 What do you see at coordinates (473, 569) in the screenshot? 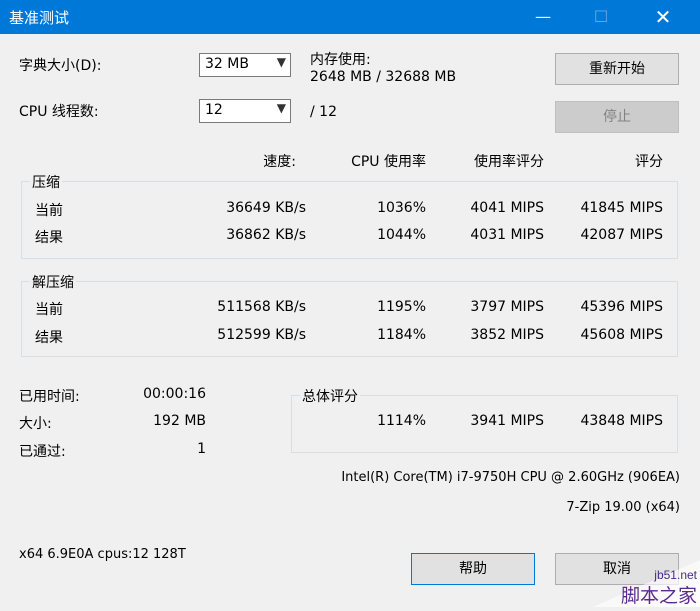
I see `help-button: 帮助` at bounding box center [473, 569].